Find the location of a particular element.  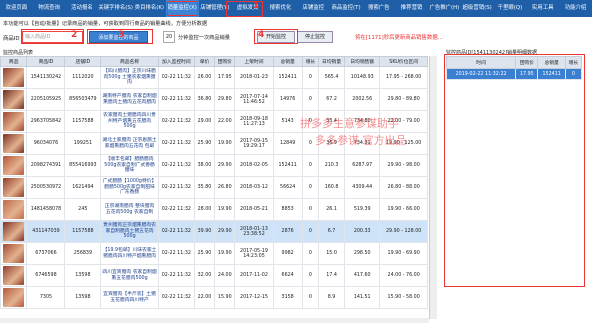

nav-item: 功能介绍 is located at coordinates (575, 8).